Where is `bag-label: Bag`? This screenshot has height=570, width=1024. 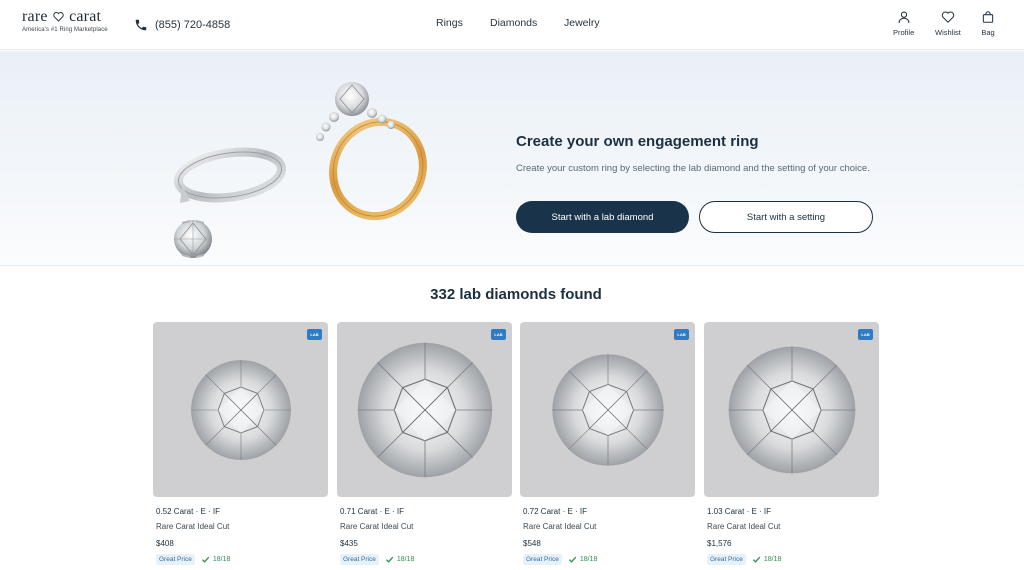
bag-label: Bag is located at coordinates (988, 32).